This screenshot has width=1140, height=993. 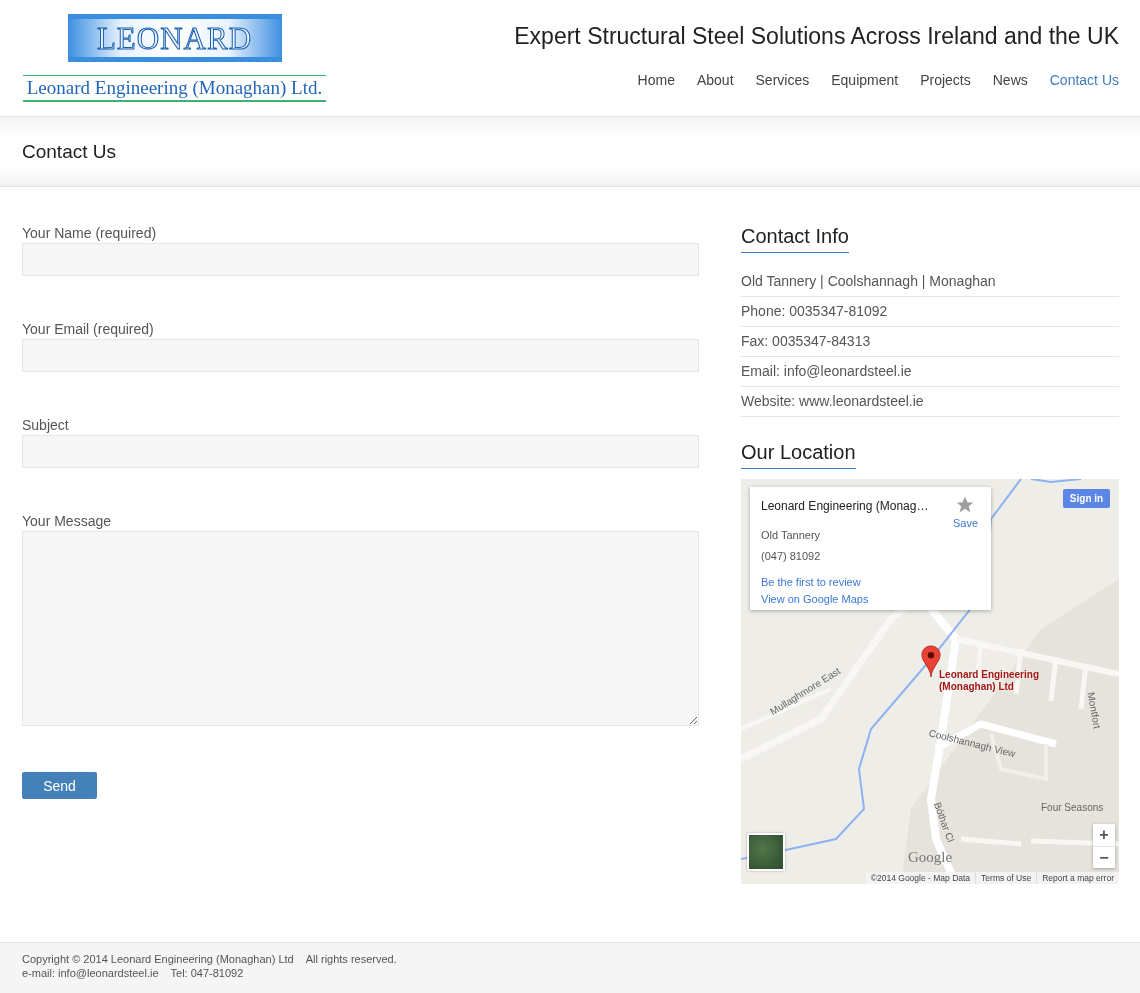 What do you see at coordinates (59, 785) in the screenshot?
I see `send-button: Send` at bounding box center [59, 785].